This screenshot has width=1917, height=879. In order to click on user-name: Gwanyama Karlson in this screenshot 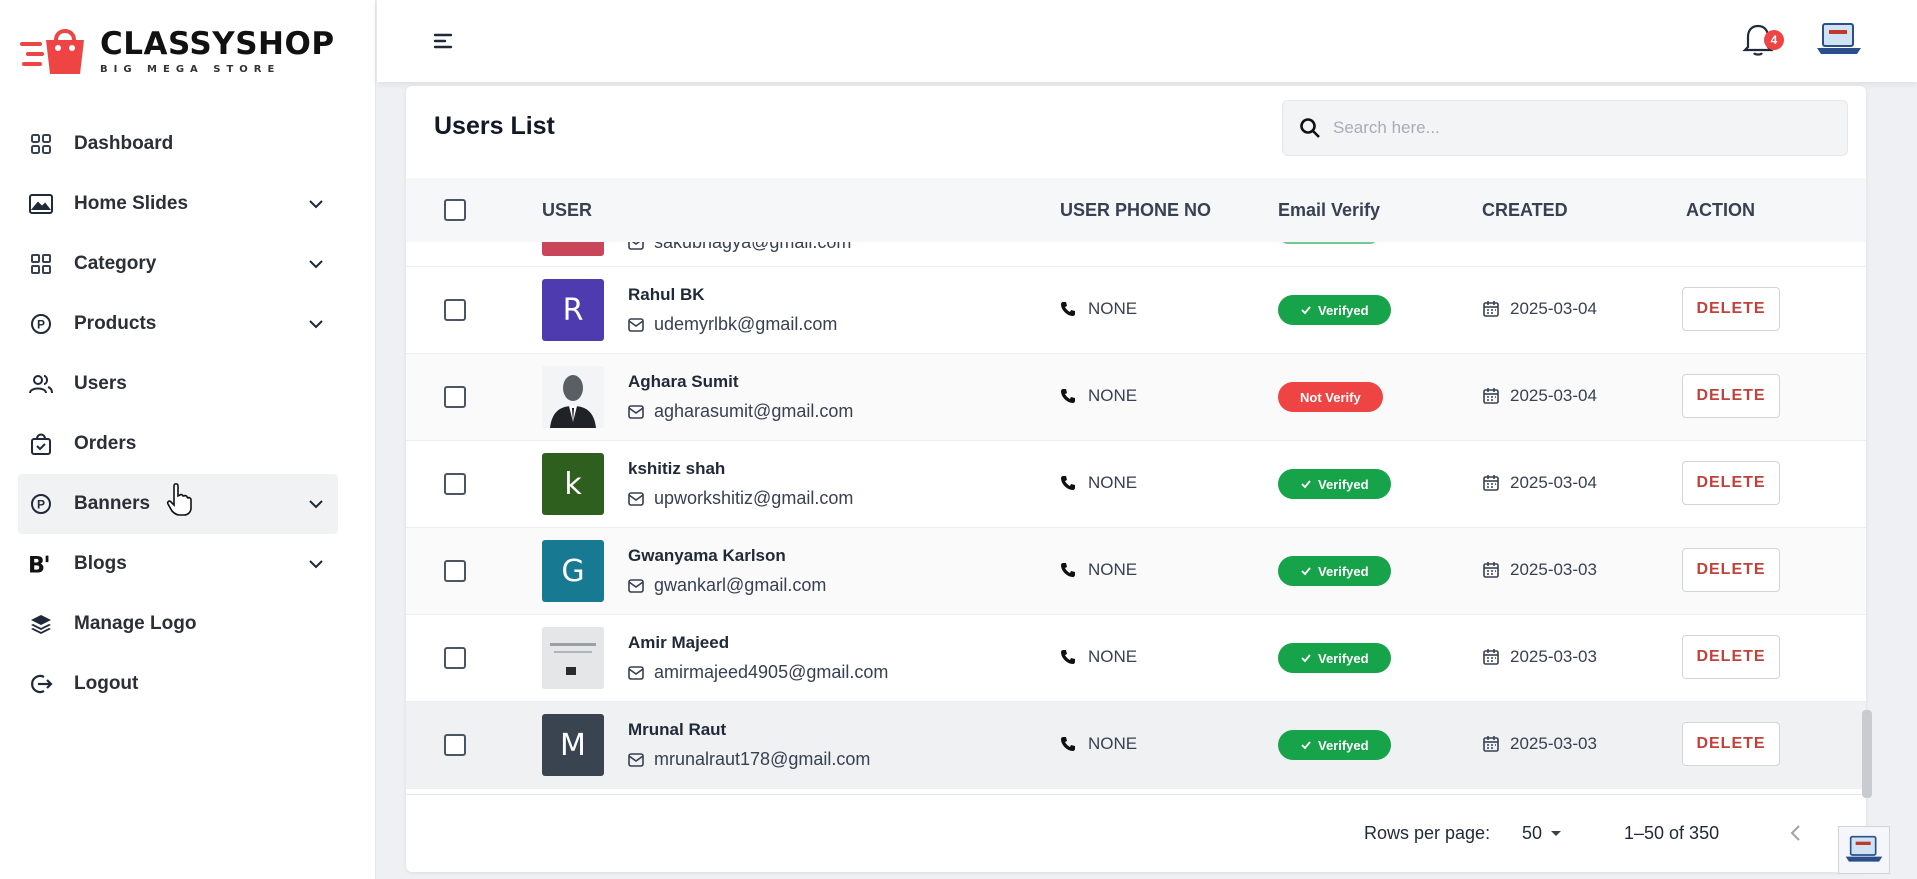, I will do `click(707, 555)`.